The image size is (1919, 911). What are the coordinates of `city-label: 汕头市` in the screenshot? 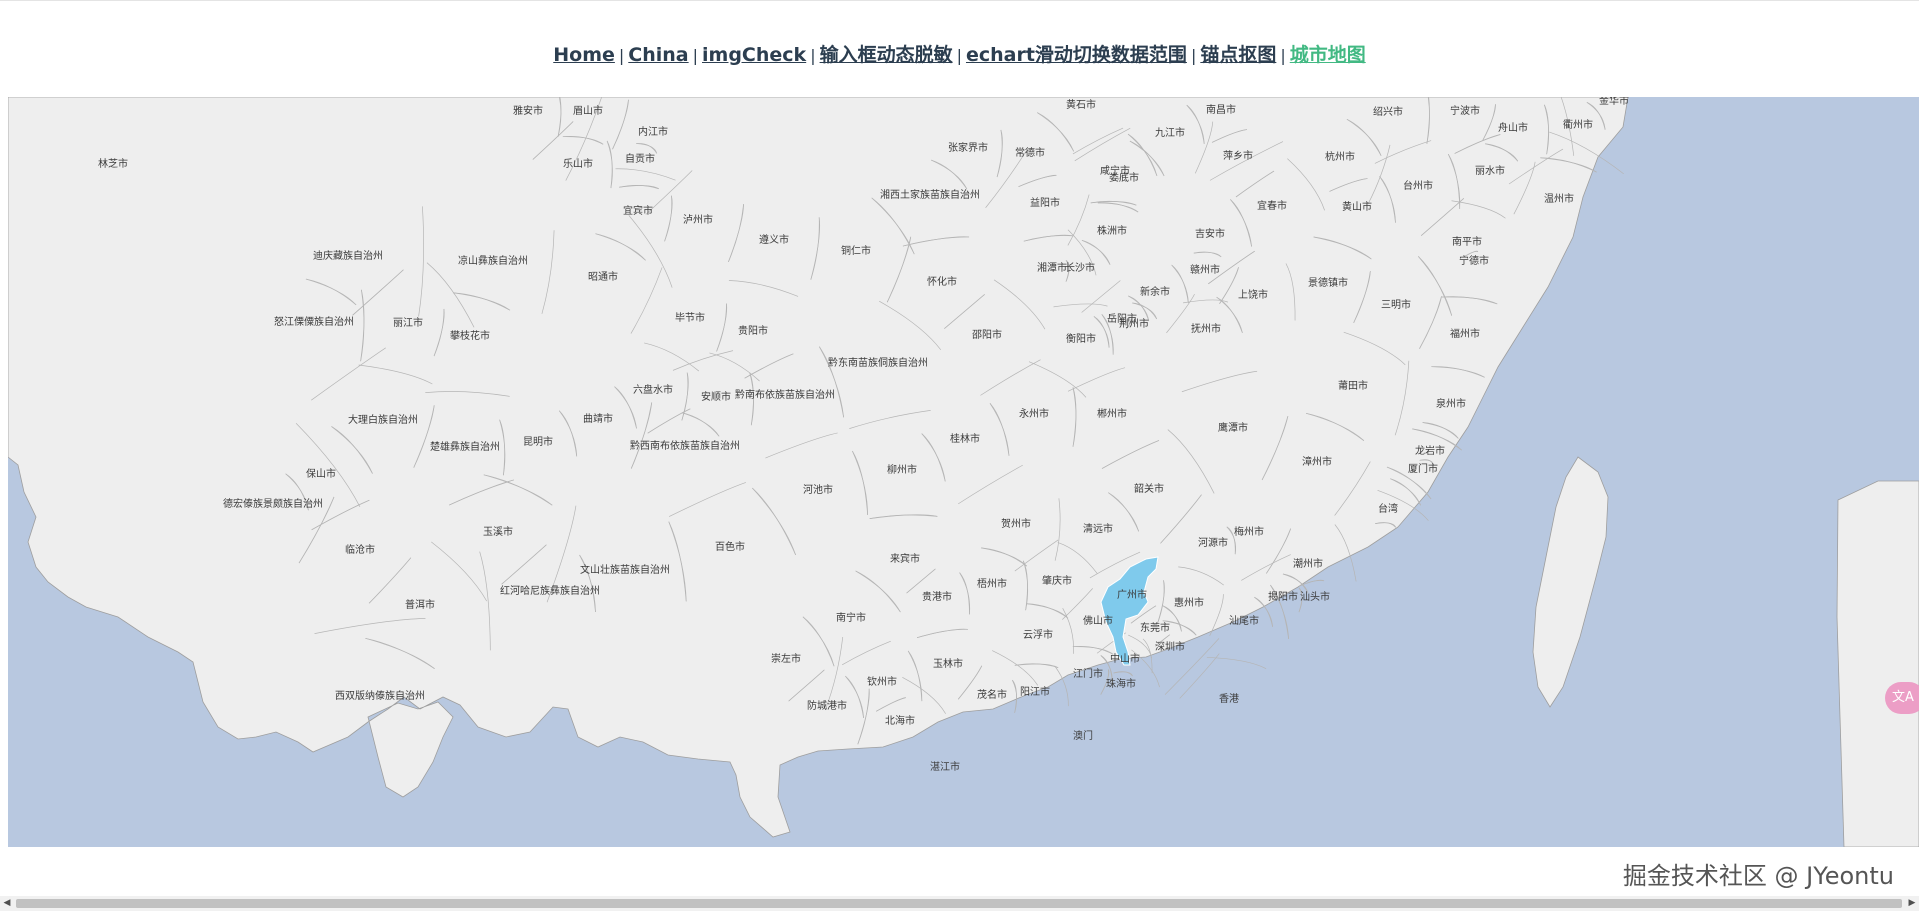 It's located at (1315, 596).